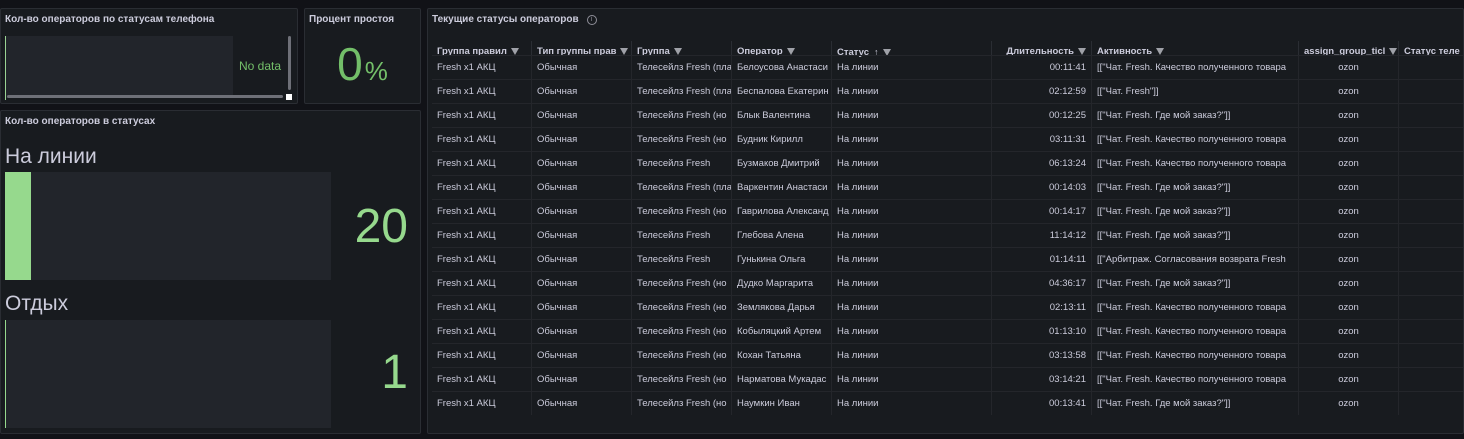 The width and height of the screenshot is (1464, 439). What do you see at coordinates (51, 156) in the screenshot?
I see `bar-label: На линии` at bounding box center [51, 156].